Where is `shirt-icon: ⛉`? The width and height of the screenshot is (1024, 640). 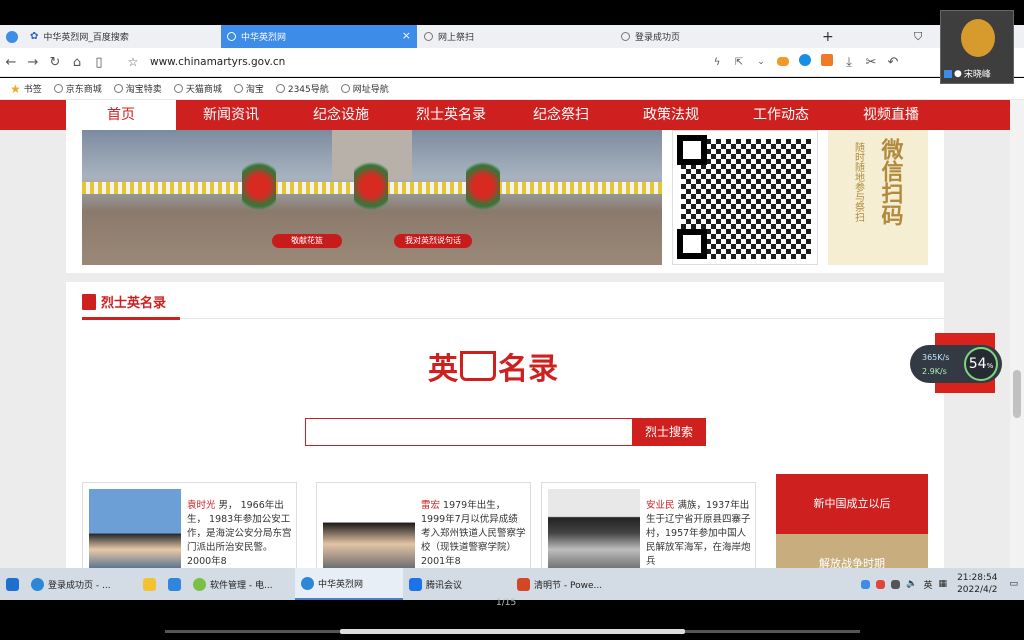
shirt-icon: ⛉ is located at coordinates (918, 36).